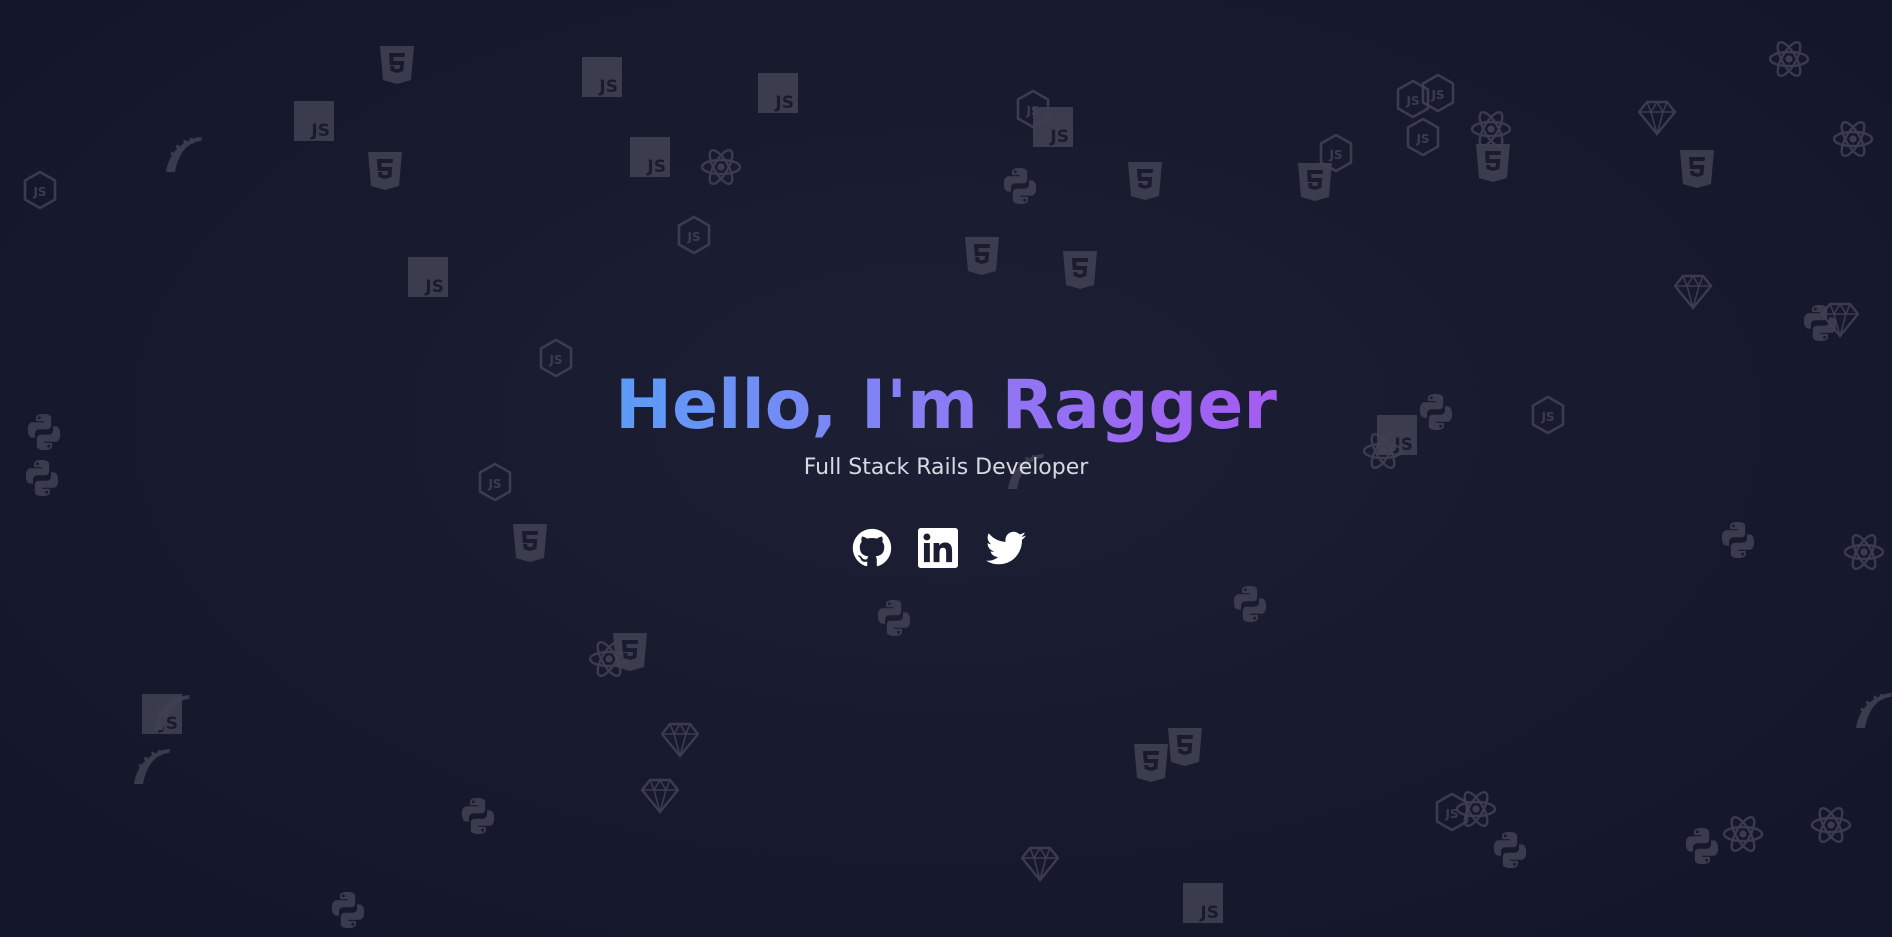 This screenshot has width=1892, height=937. I want to click on linkedin-link, so click(938, 550).